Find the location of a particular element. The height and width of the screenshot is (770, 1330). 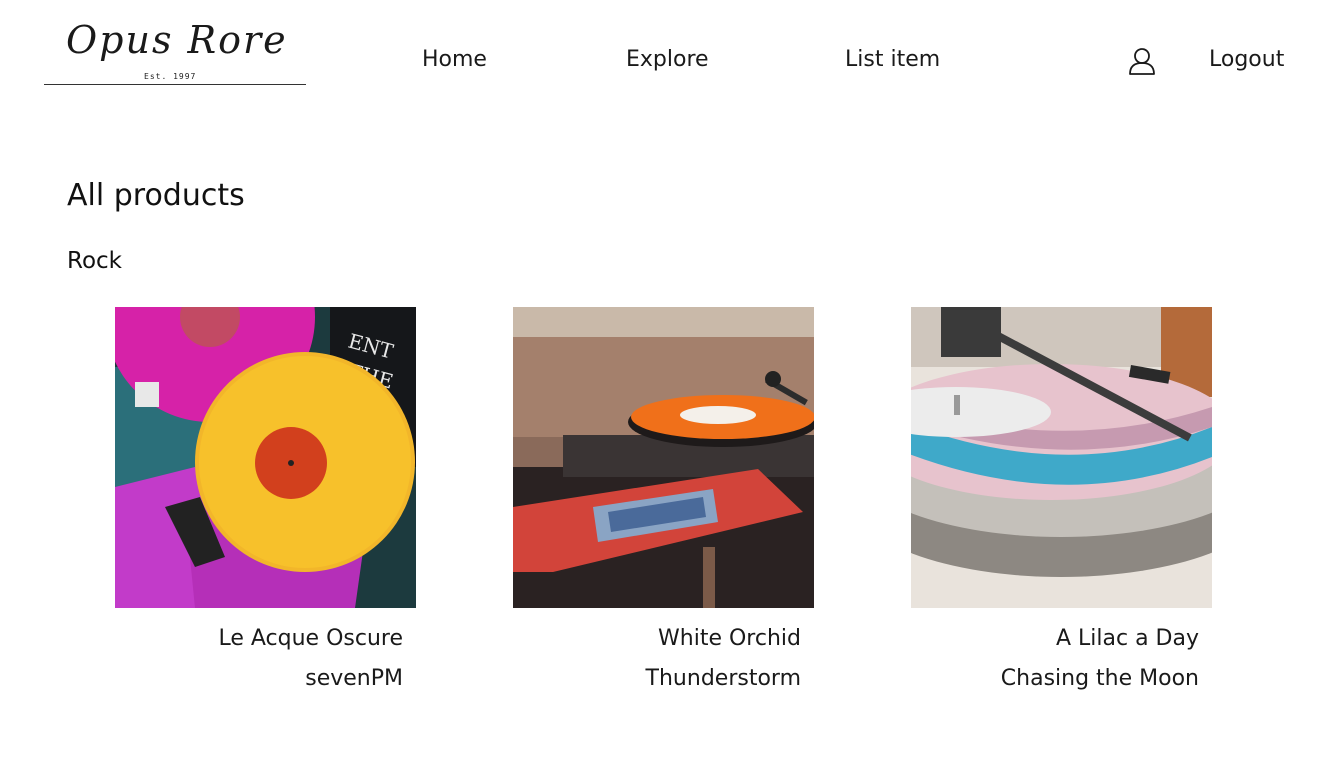

brand-logo: Opus Rore Est. 1997 is located at coordinates (175, 51).